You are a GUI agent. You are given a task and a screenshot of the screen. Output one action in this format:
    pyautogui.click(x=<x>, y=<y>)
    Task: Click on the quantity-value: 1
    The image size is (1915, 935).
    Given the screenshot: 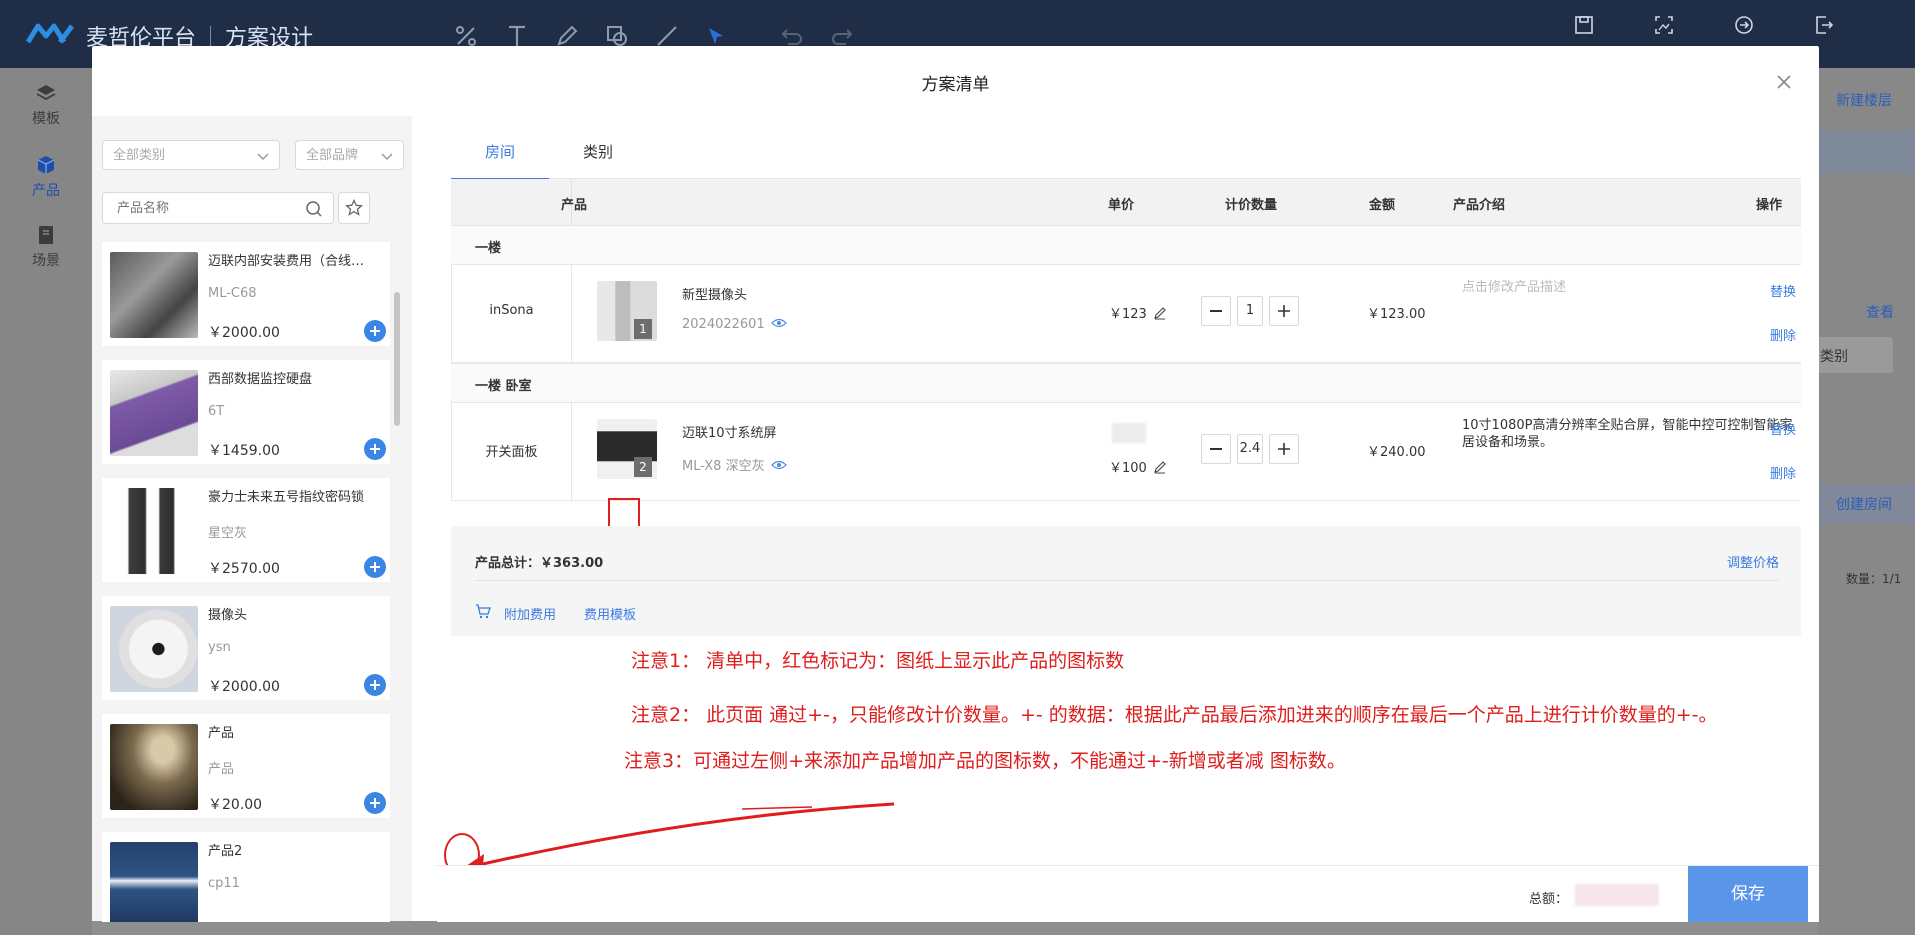 What is the action you would take?
    pyautogui.click(x=1250, y=311)
    